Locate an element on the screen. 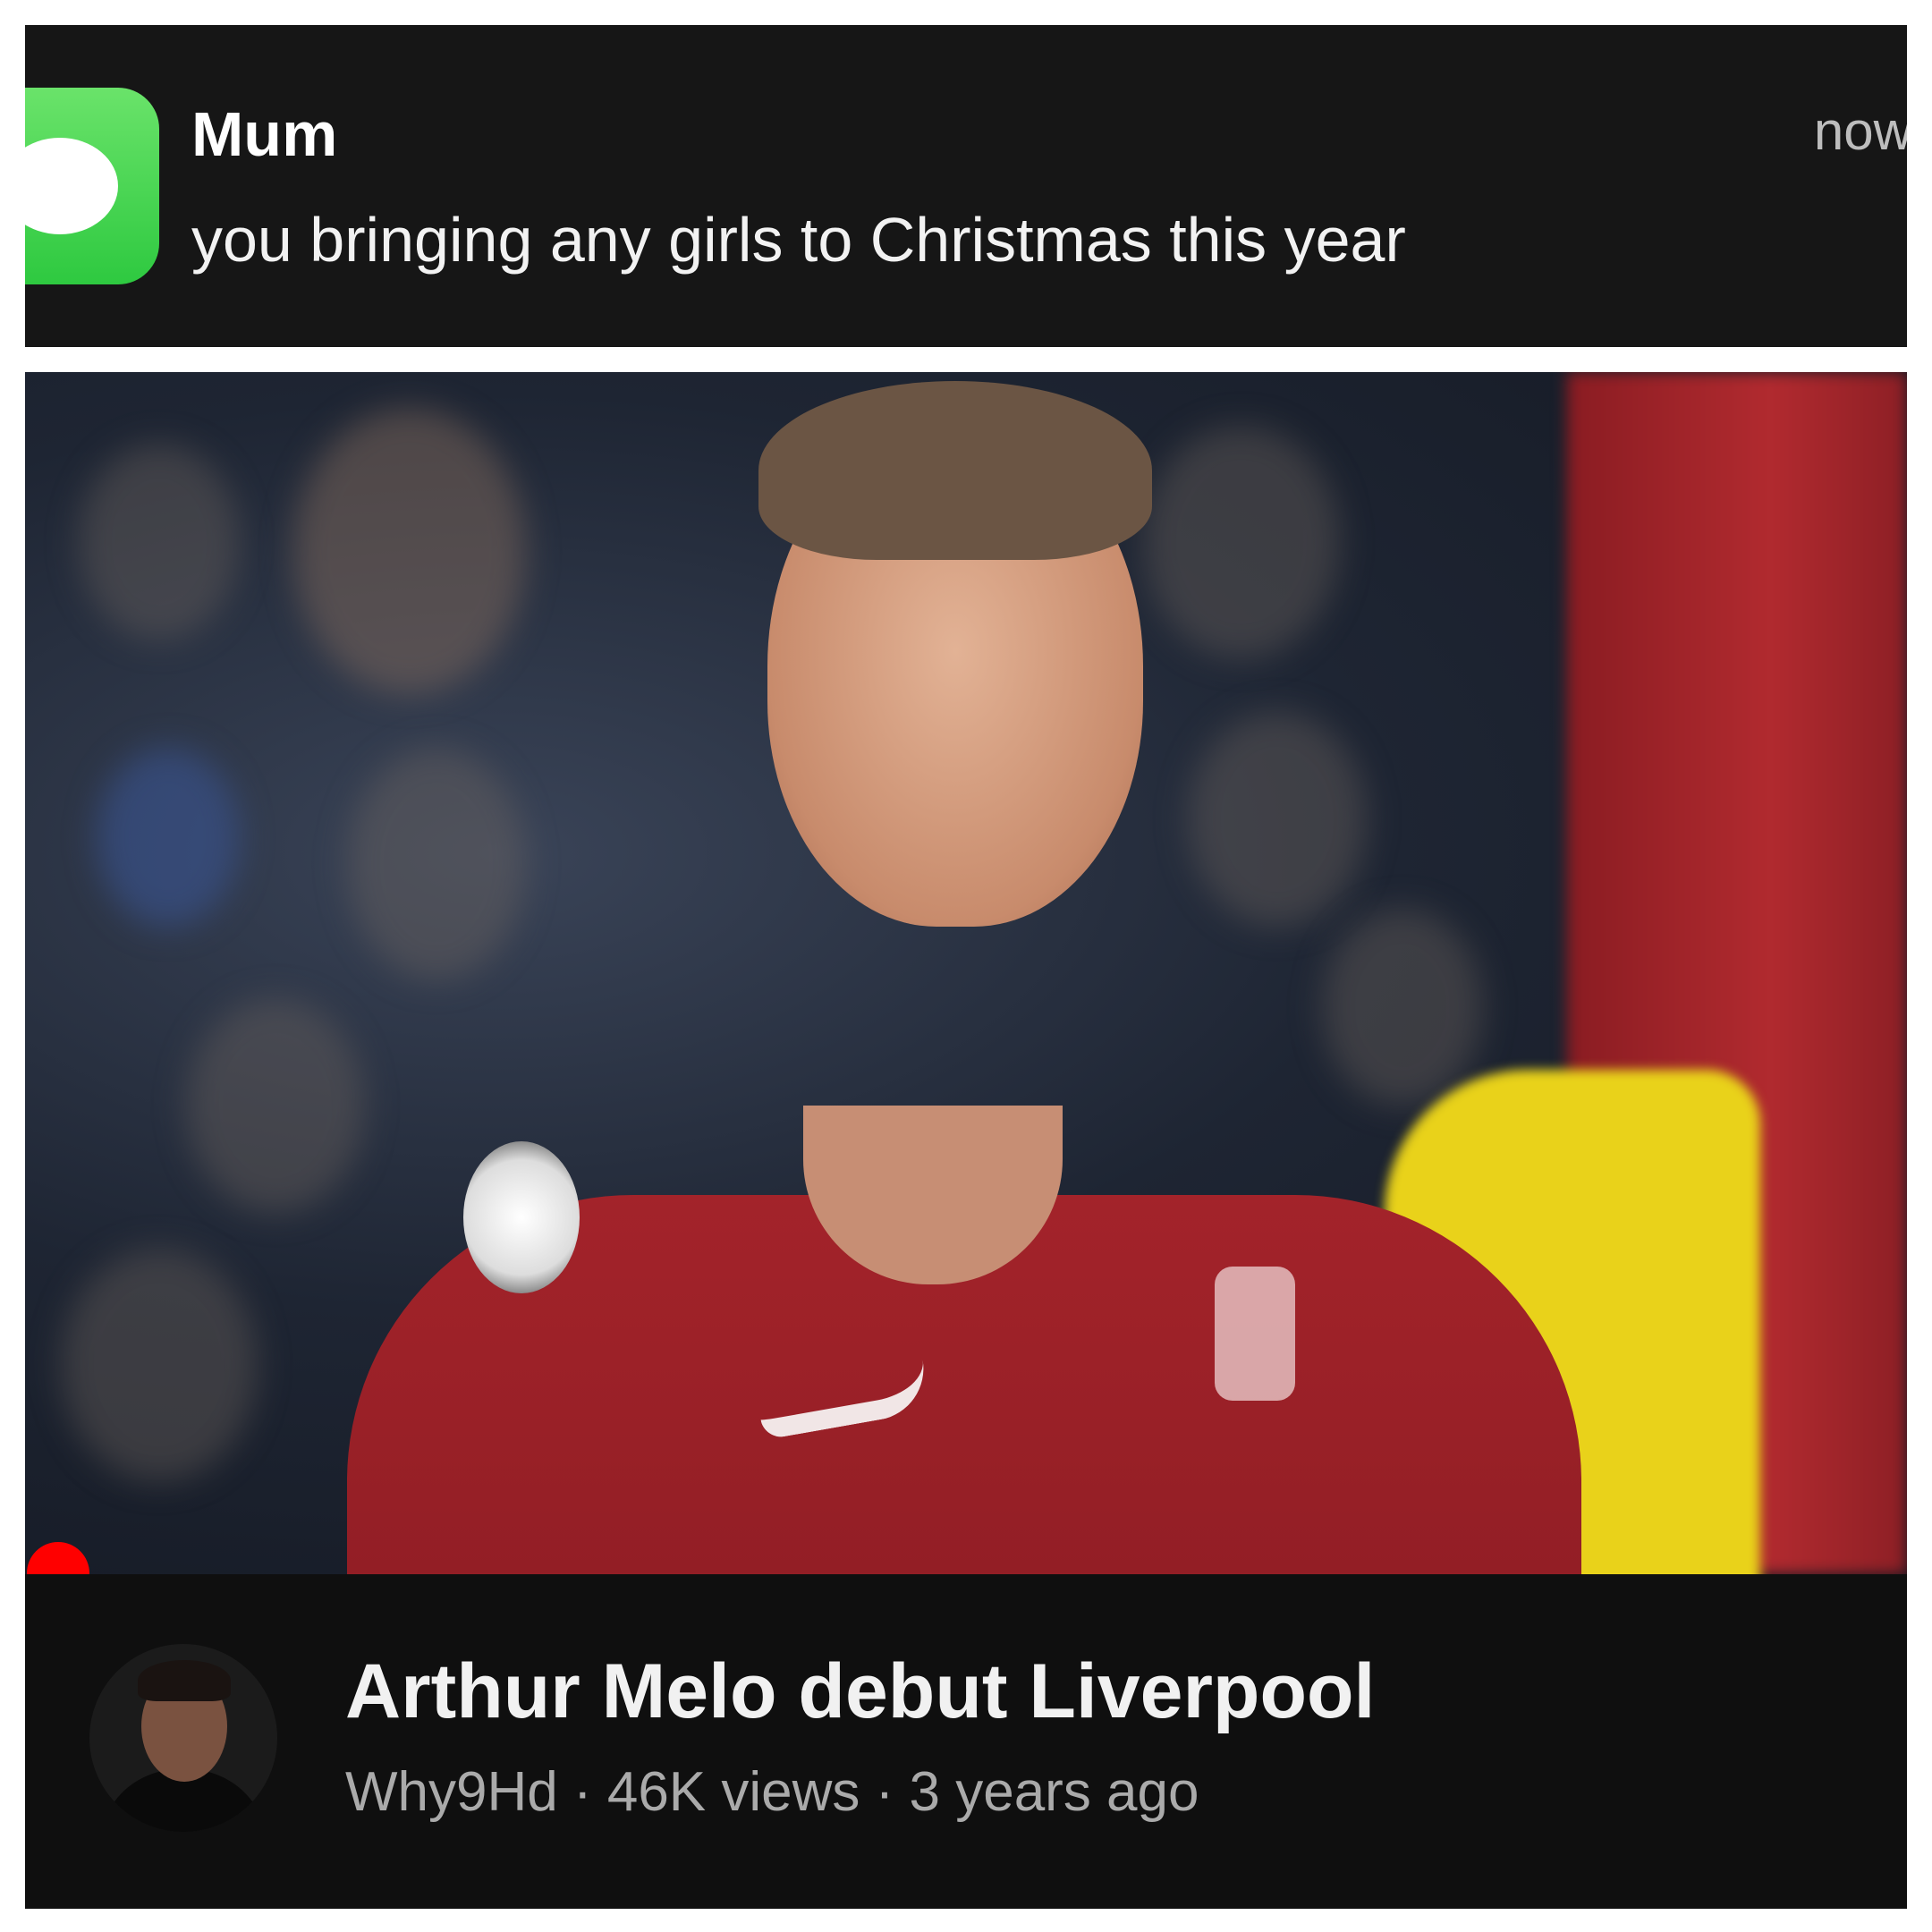 The height and width of the screenshot is (1932, 1932). speech-bubble-icon is located at coordinates (71, 186).